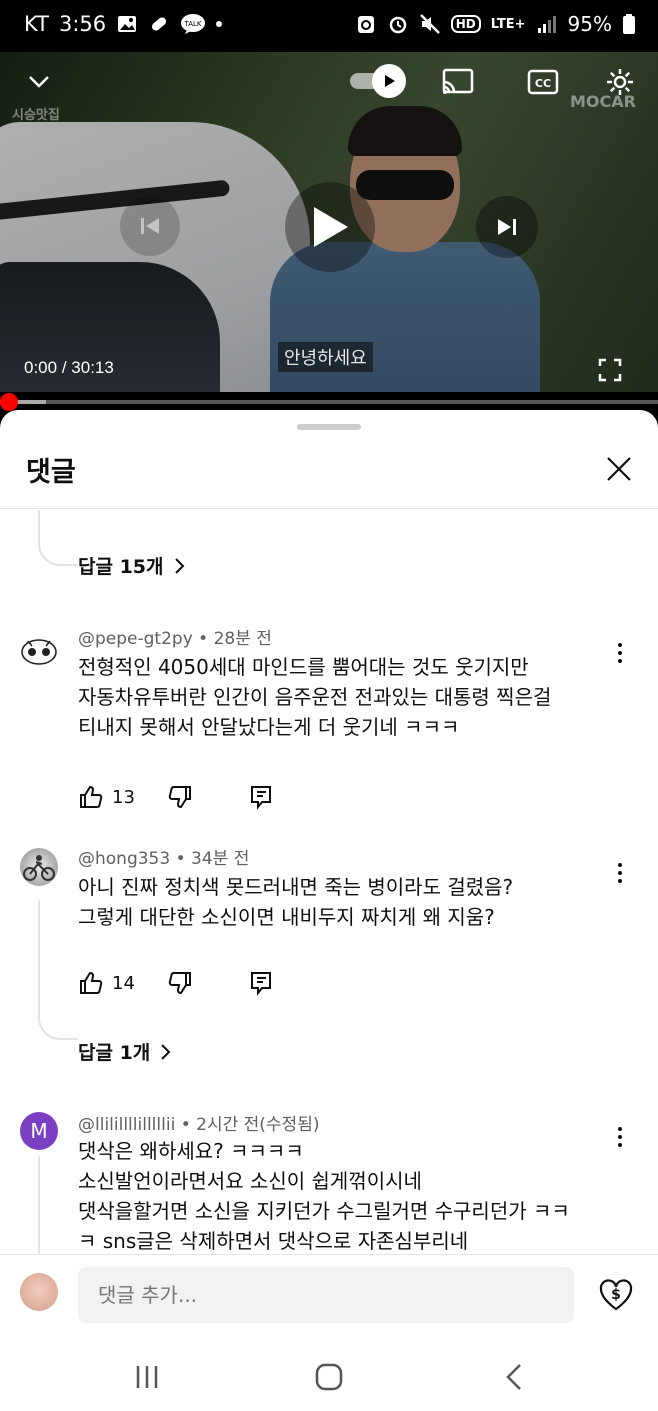 This screenshot has height=1411, width=658. I want to click on comment-author: @pepe-gt2py, so click(135, 639).